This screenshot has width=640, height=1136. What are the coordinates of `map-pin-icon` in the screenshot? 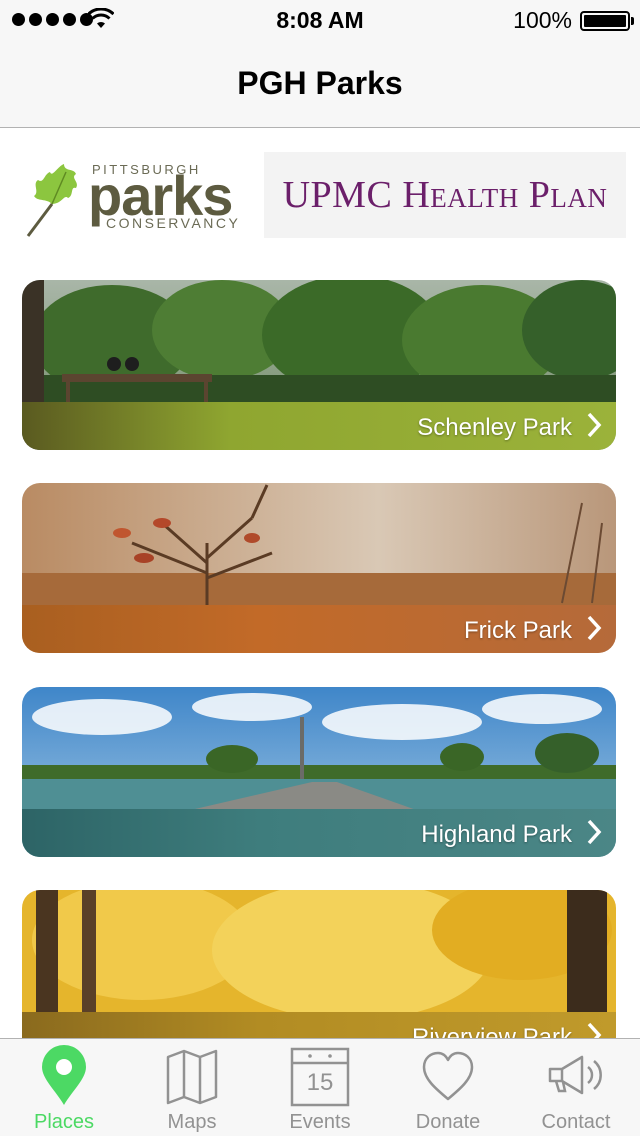 It's located at (64, 1075).